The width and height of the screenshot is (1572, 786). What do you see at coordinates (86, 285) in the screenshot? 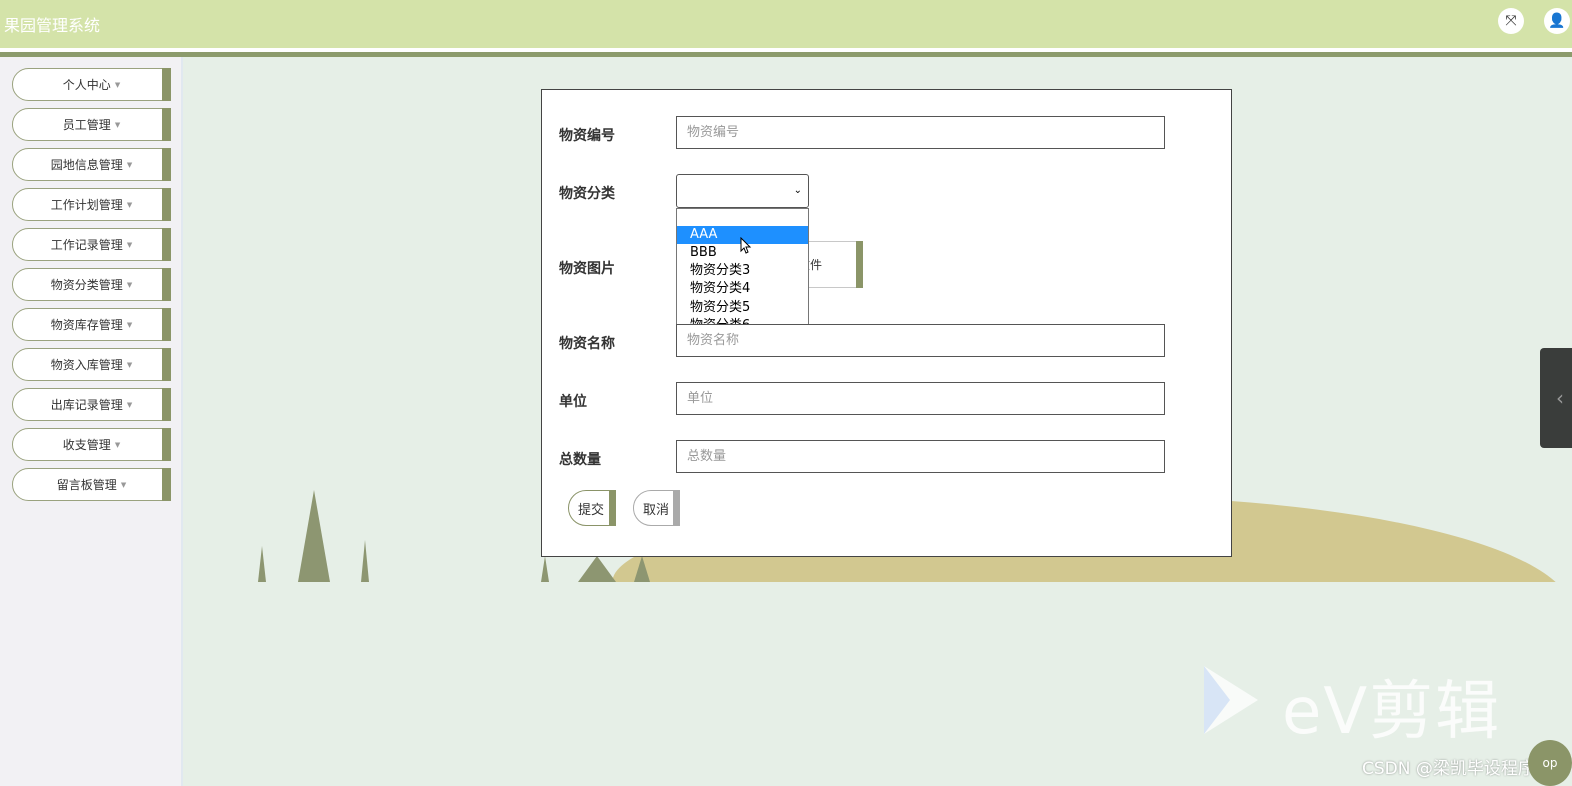
I see `sidebar-item-label: 物资分类管理` at bounding box center [86, 285].